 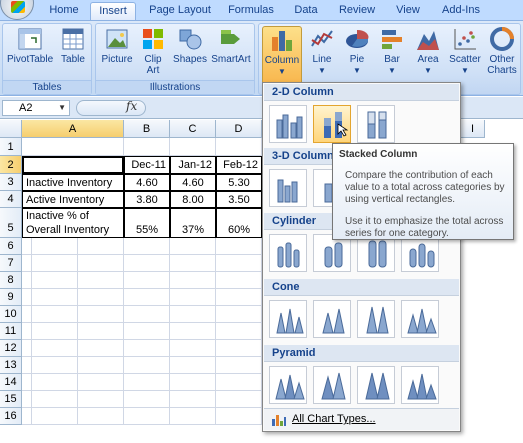 I want to click on row-header-4: 4, so click(x=11, y=199).